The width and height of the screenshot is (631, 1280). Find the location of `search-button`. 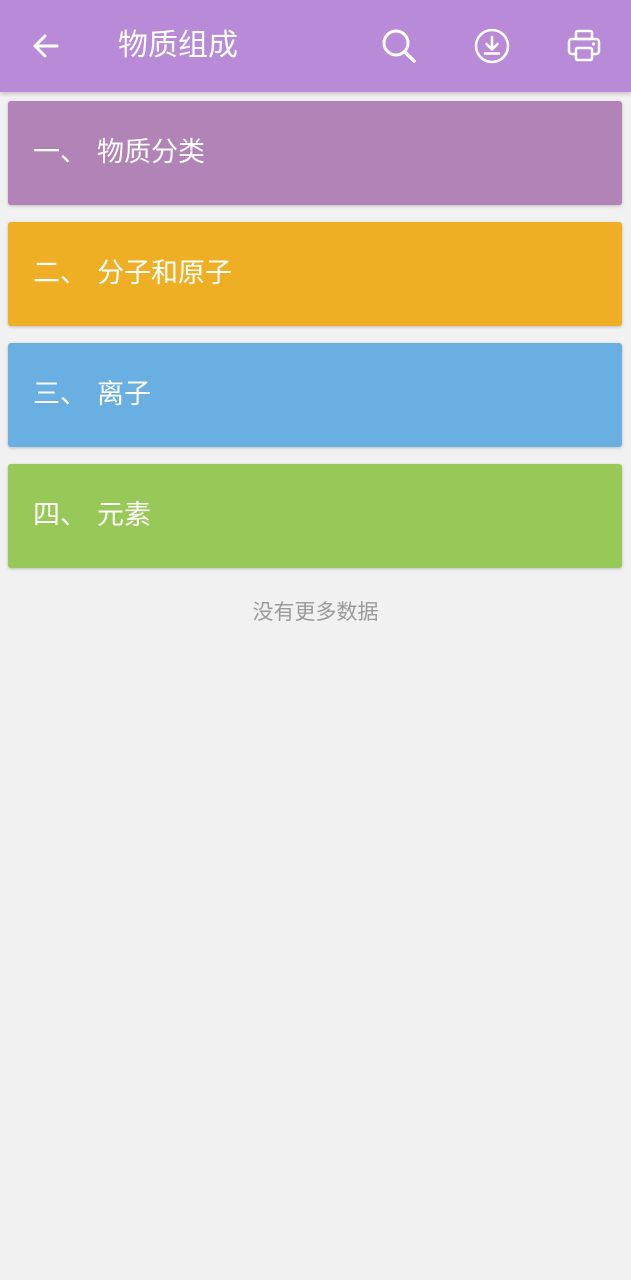

search-button is located at coordinates (399, 46).